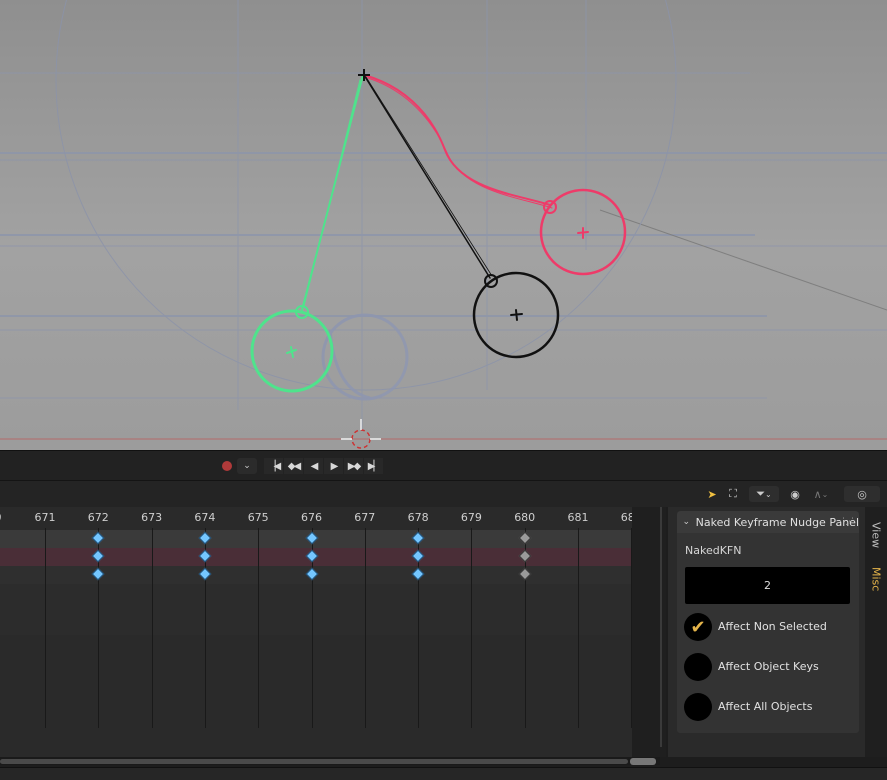 Image resolution: width=887 pixels, height=780 pixels. I want to click on nudge-amount-field: 2, so click(767, 585).